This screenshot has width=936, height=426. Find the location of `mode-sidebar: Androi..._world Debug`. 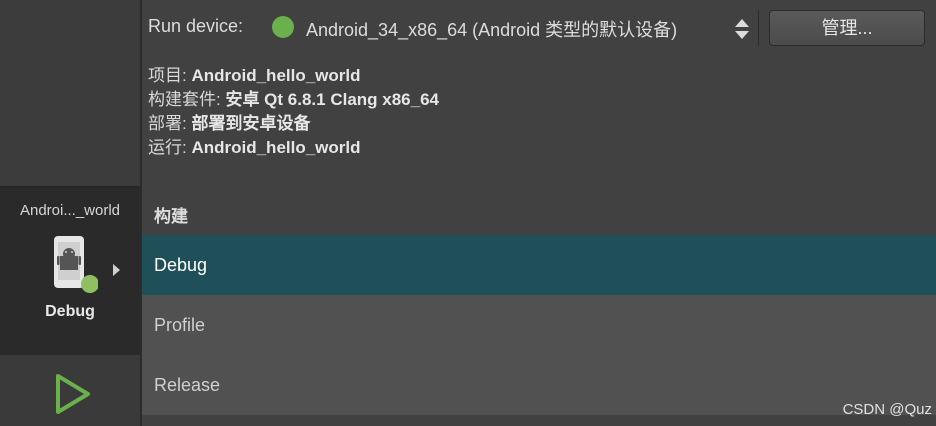

mode-sidebar: Androi..._world Debug is located at coordinates (70, 213).